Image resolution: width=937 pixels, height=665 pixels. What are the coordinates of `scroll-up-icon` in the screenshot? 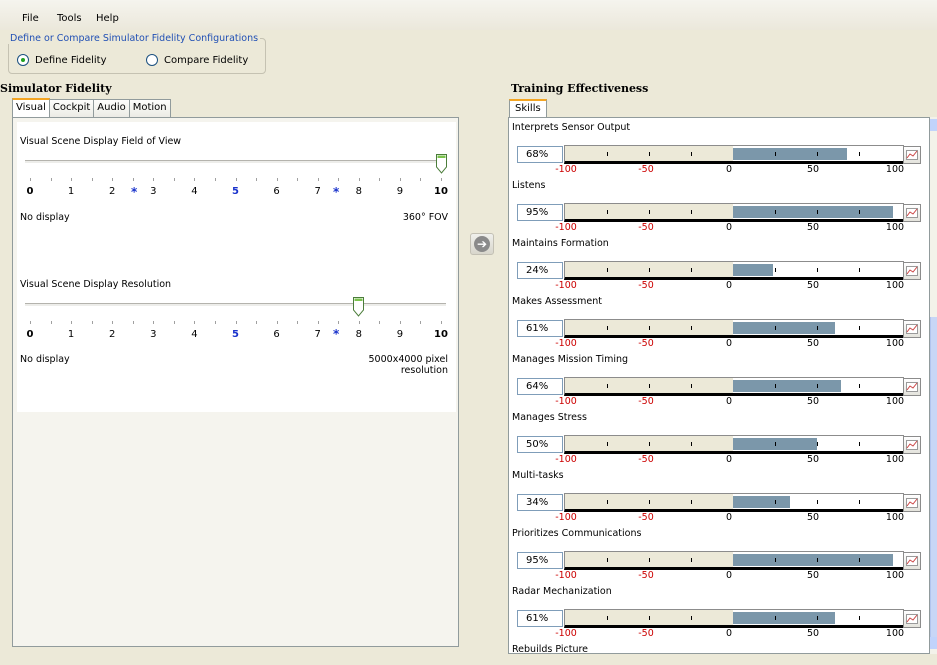 It's located at (933, 125).